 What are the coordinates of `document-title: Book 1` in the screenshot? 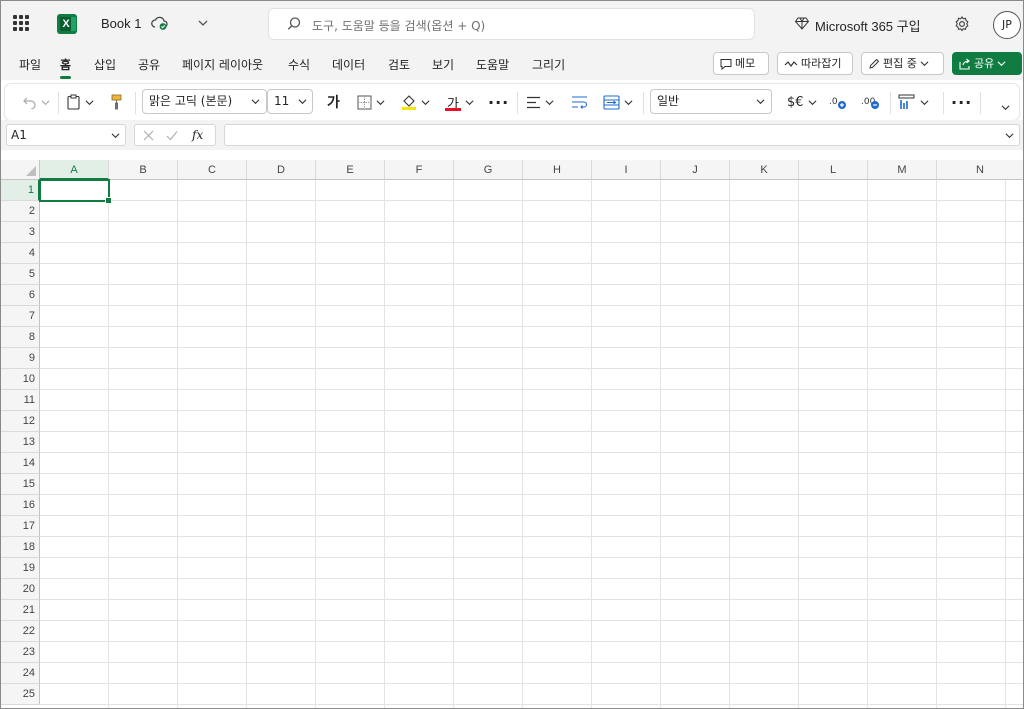 It's located at (121, 23).